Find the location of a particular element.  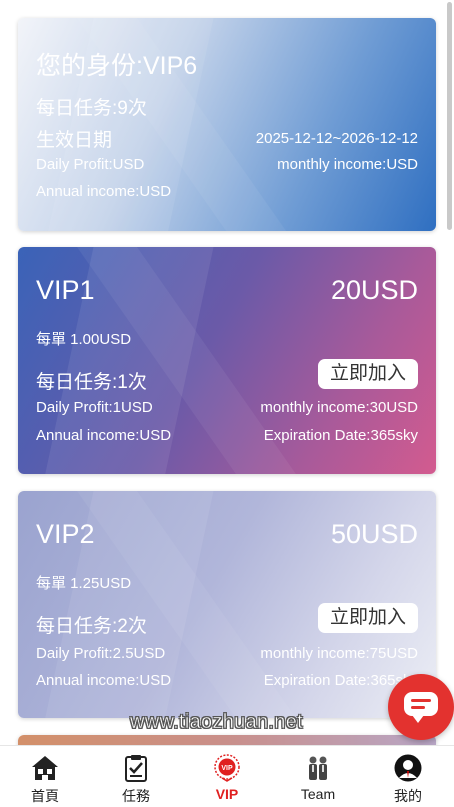

svg-text: VIP is located at coordinates (227, 768).